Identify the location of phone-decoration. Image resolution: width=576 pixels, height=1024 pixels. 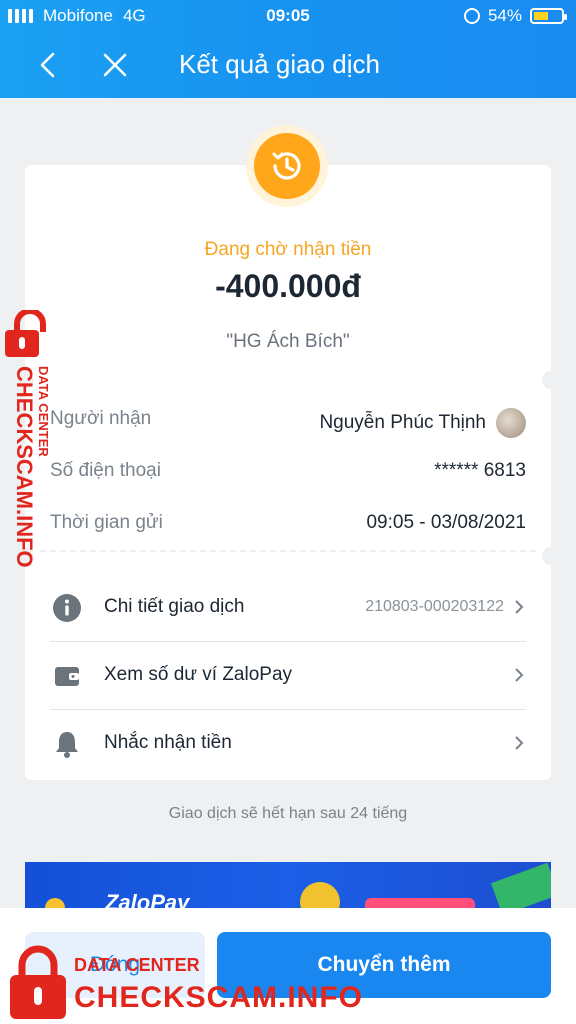
(420, 903).